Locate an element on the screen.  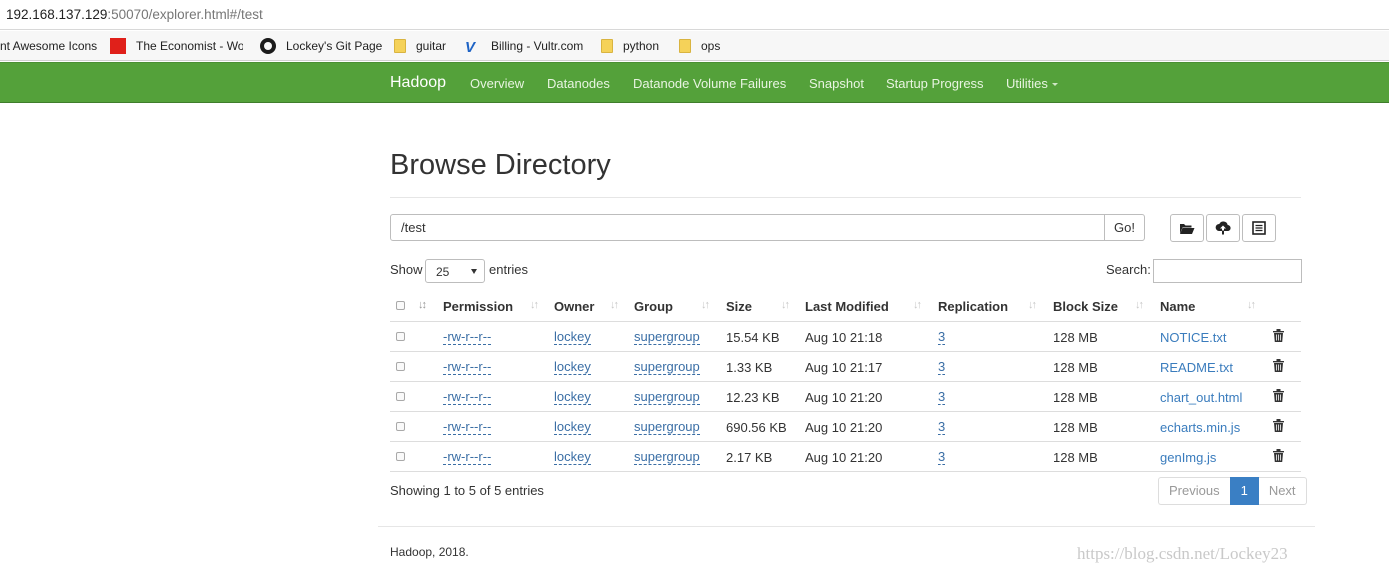
directory-path-input is located at coordinates (747, 227).